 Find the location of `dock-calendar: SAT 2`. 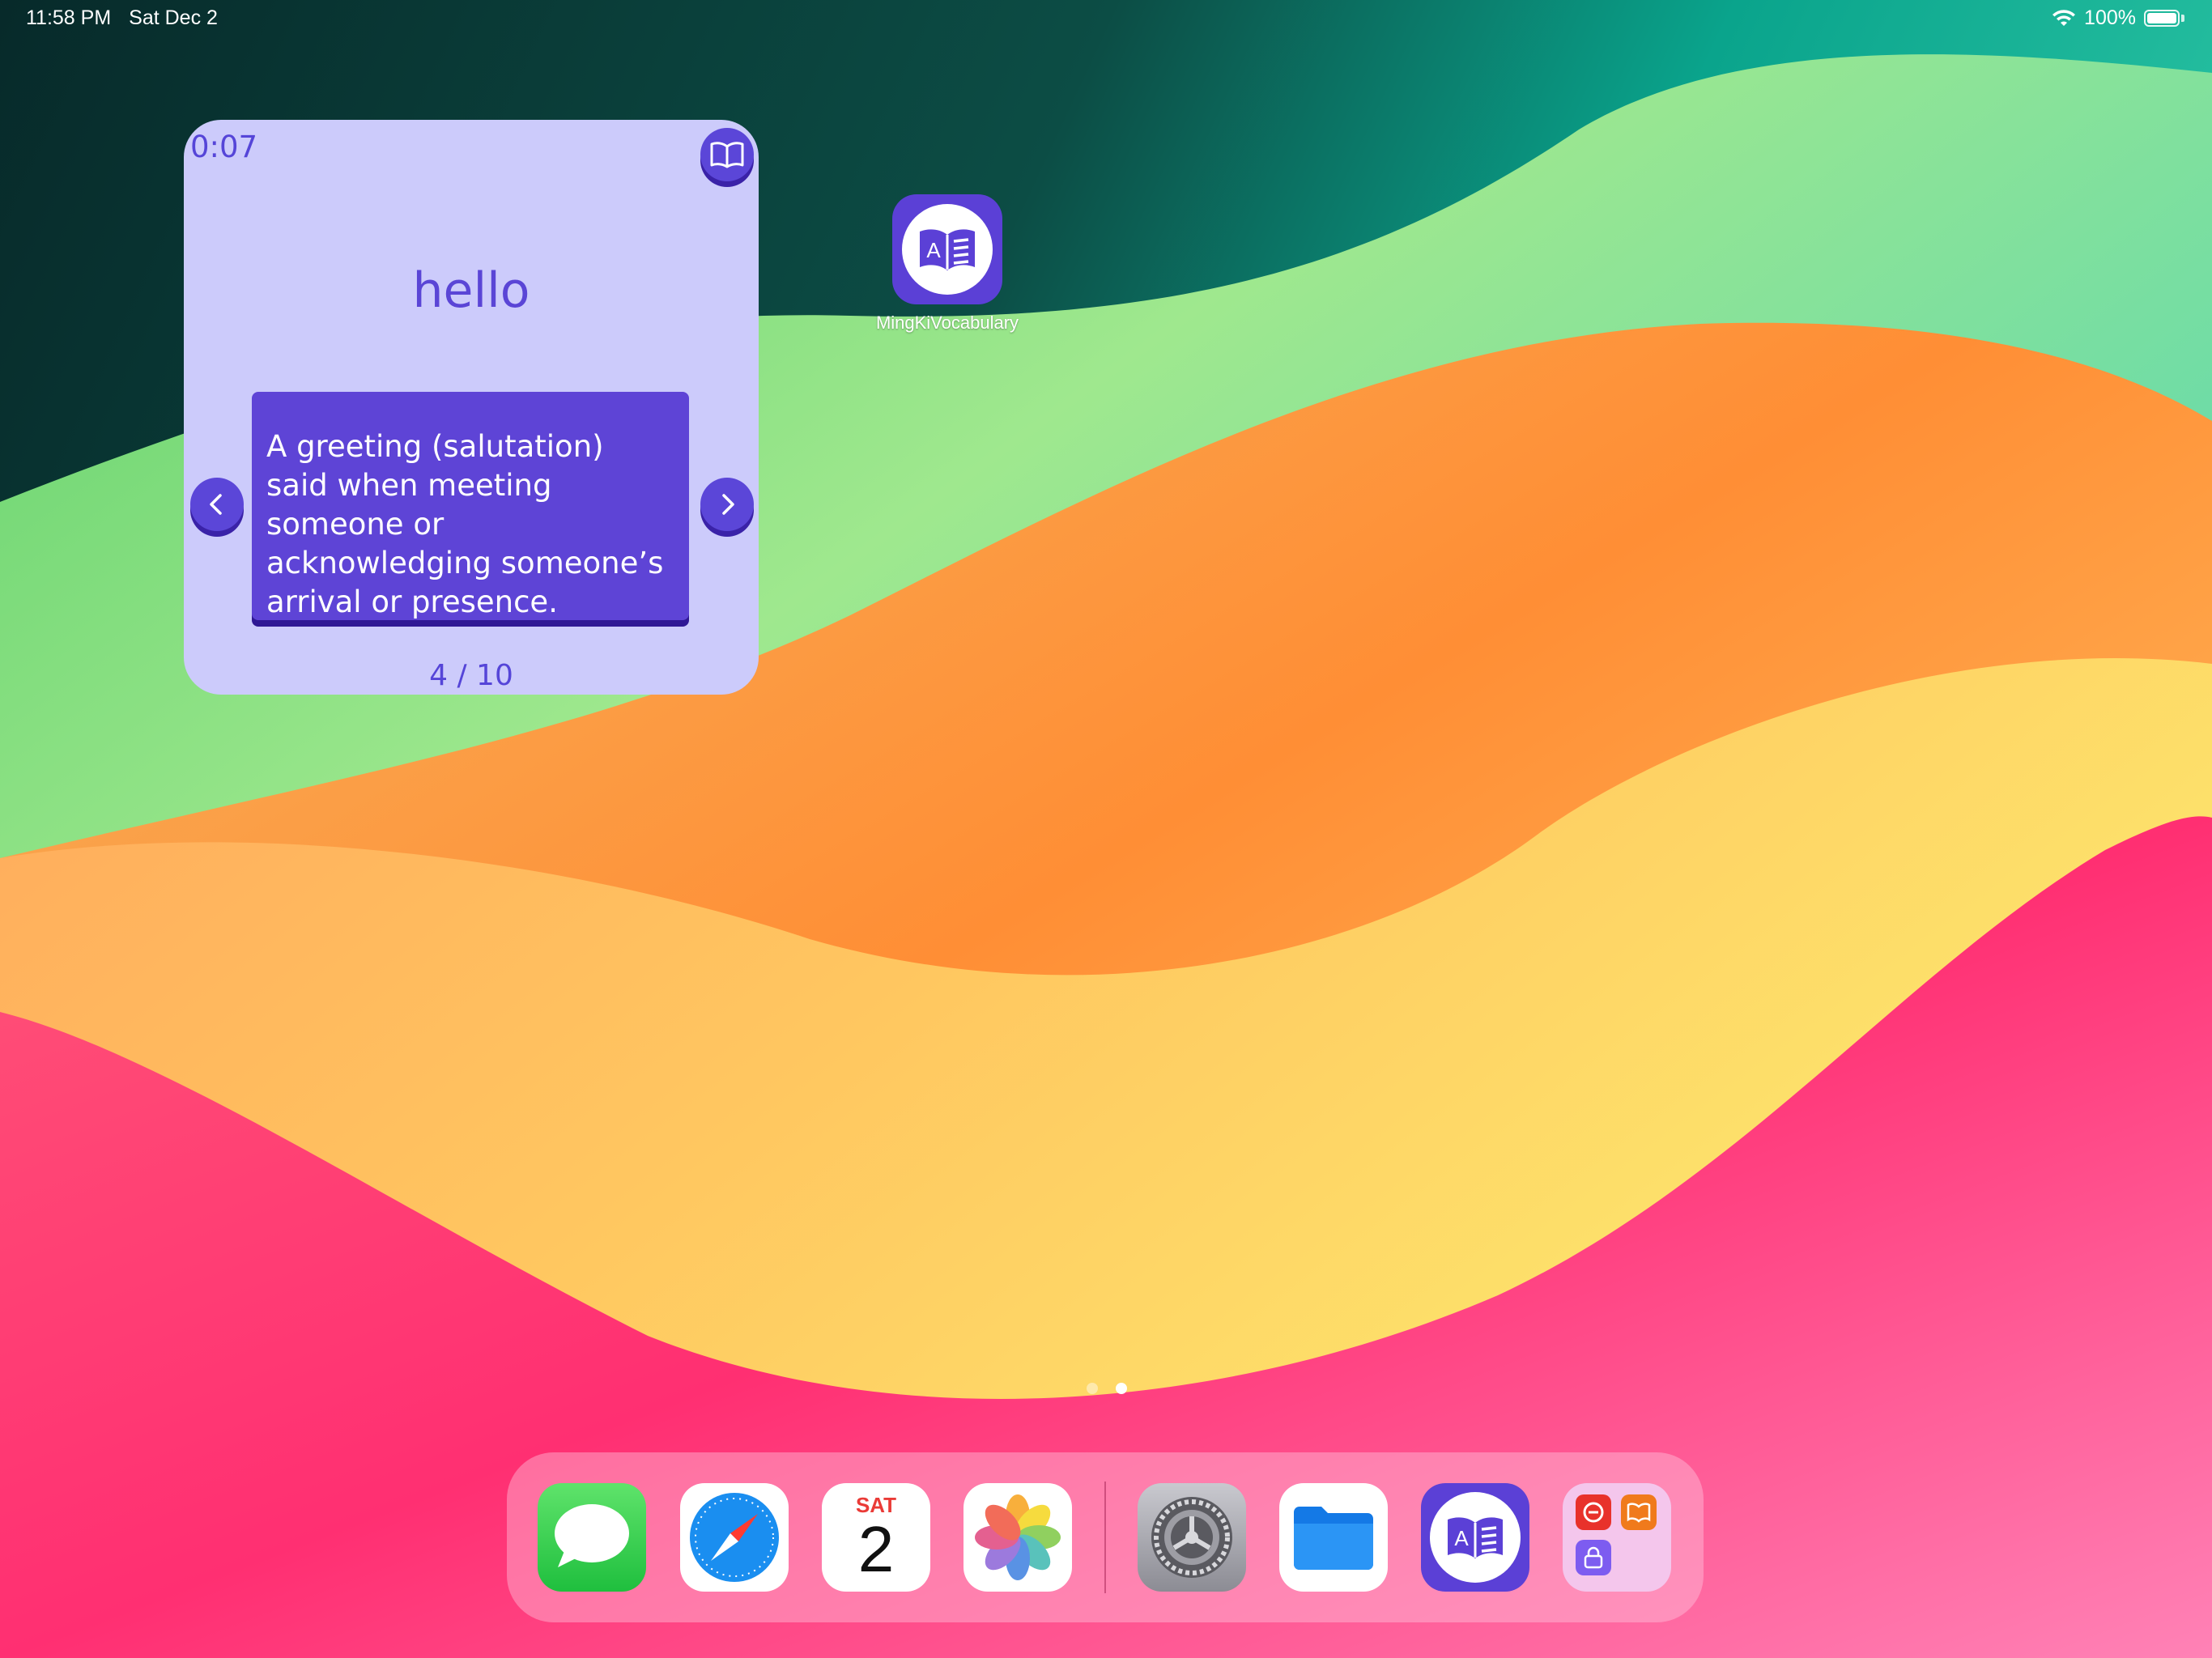

dock-calendar: SAT 2 is located at coordinates (876, 1537).